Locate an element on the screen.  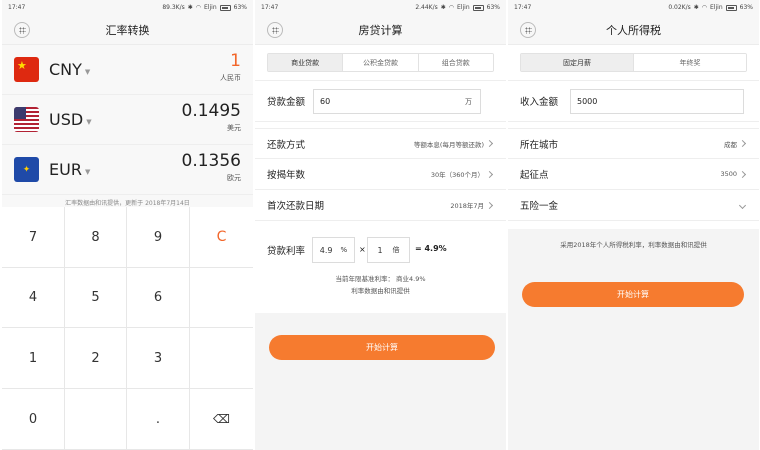
repayment-method-label: 还款方式 is located at coordinates (286, 145).